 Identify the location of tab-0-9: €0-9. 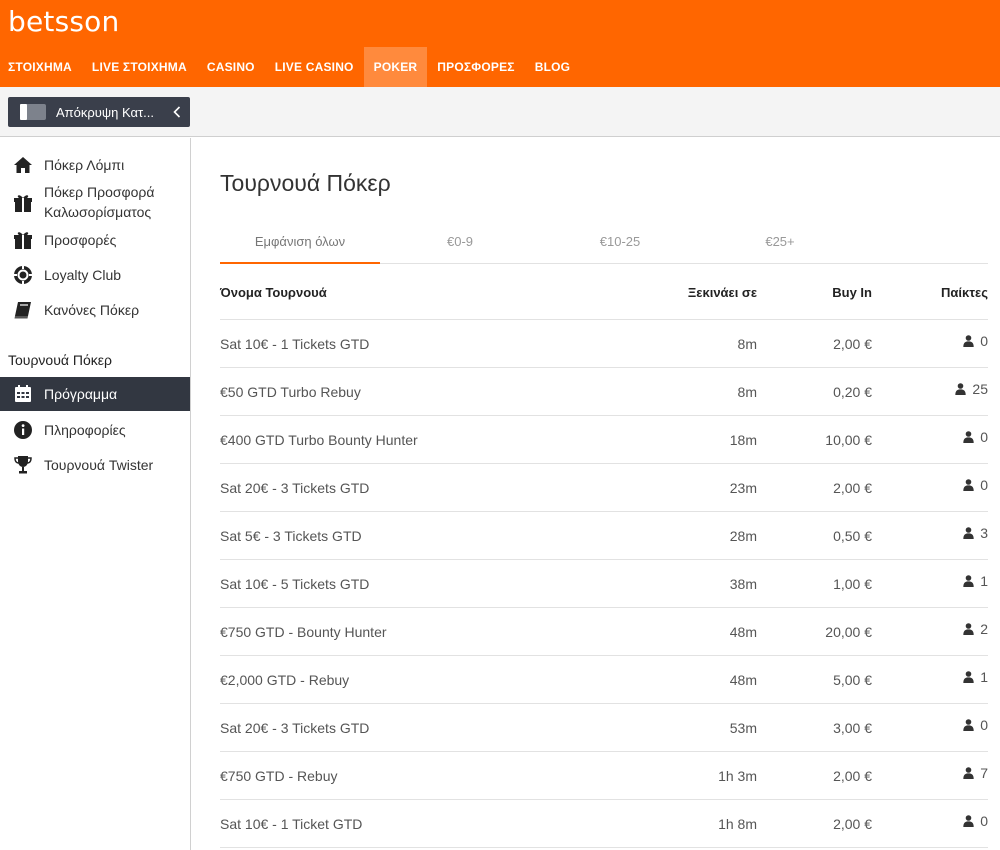
(460, 241).